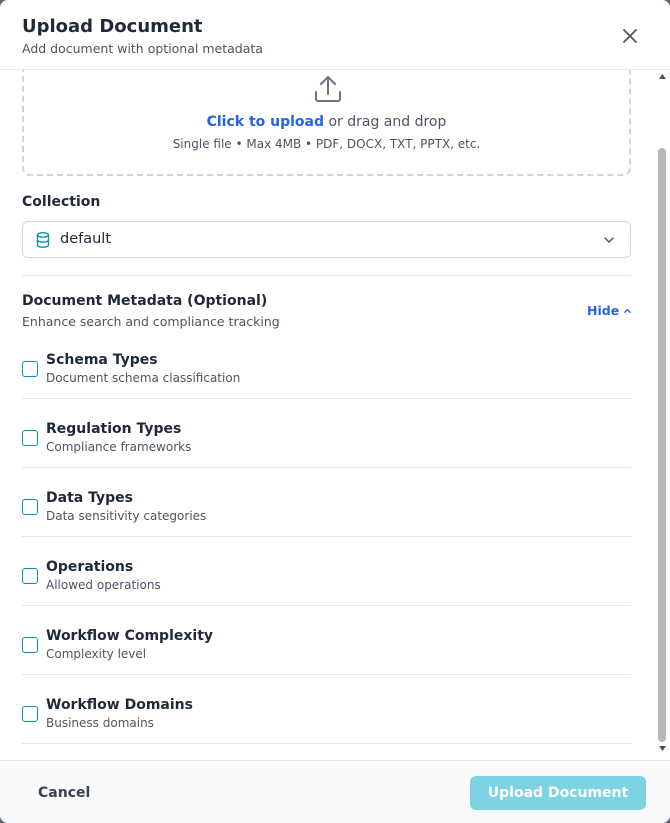 The width and height of the screenshot is (670, 823). Describe the element at coordinates (326, 520) in the screenshot. I see `metadata-item-data-types: Data Types Data sensitivity categories` at that location.